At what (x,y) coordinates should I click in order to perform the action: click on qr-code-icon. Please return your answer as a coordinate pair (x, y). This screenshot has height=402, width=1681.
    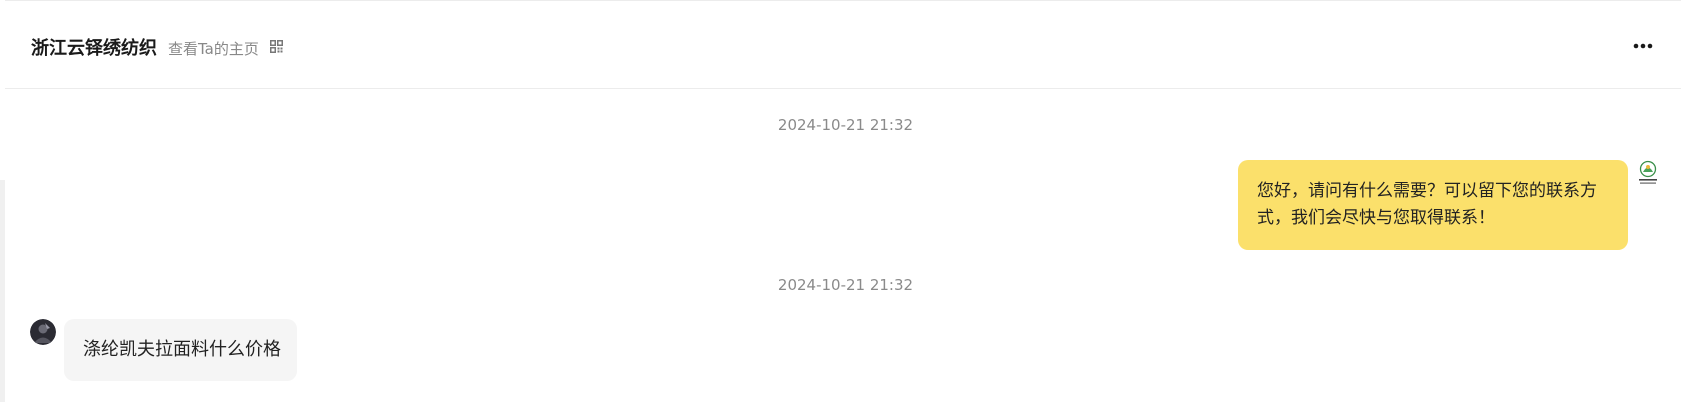
    Looking at the image, I should click on (276, 46).